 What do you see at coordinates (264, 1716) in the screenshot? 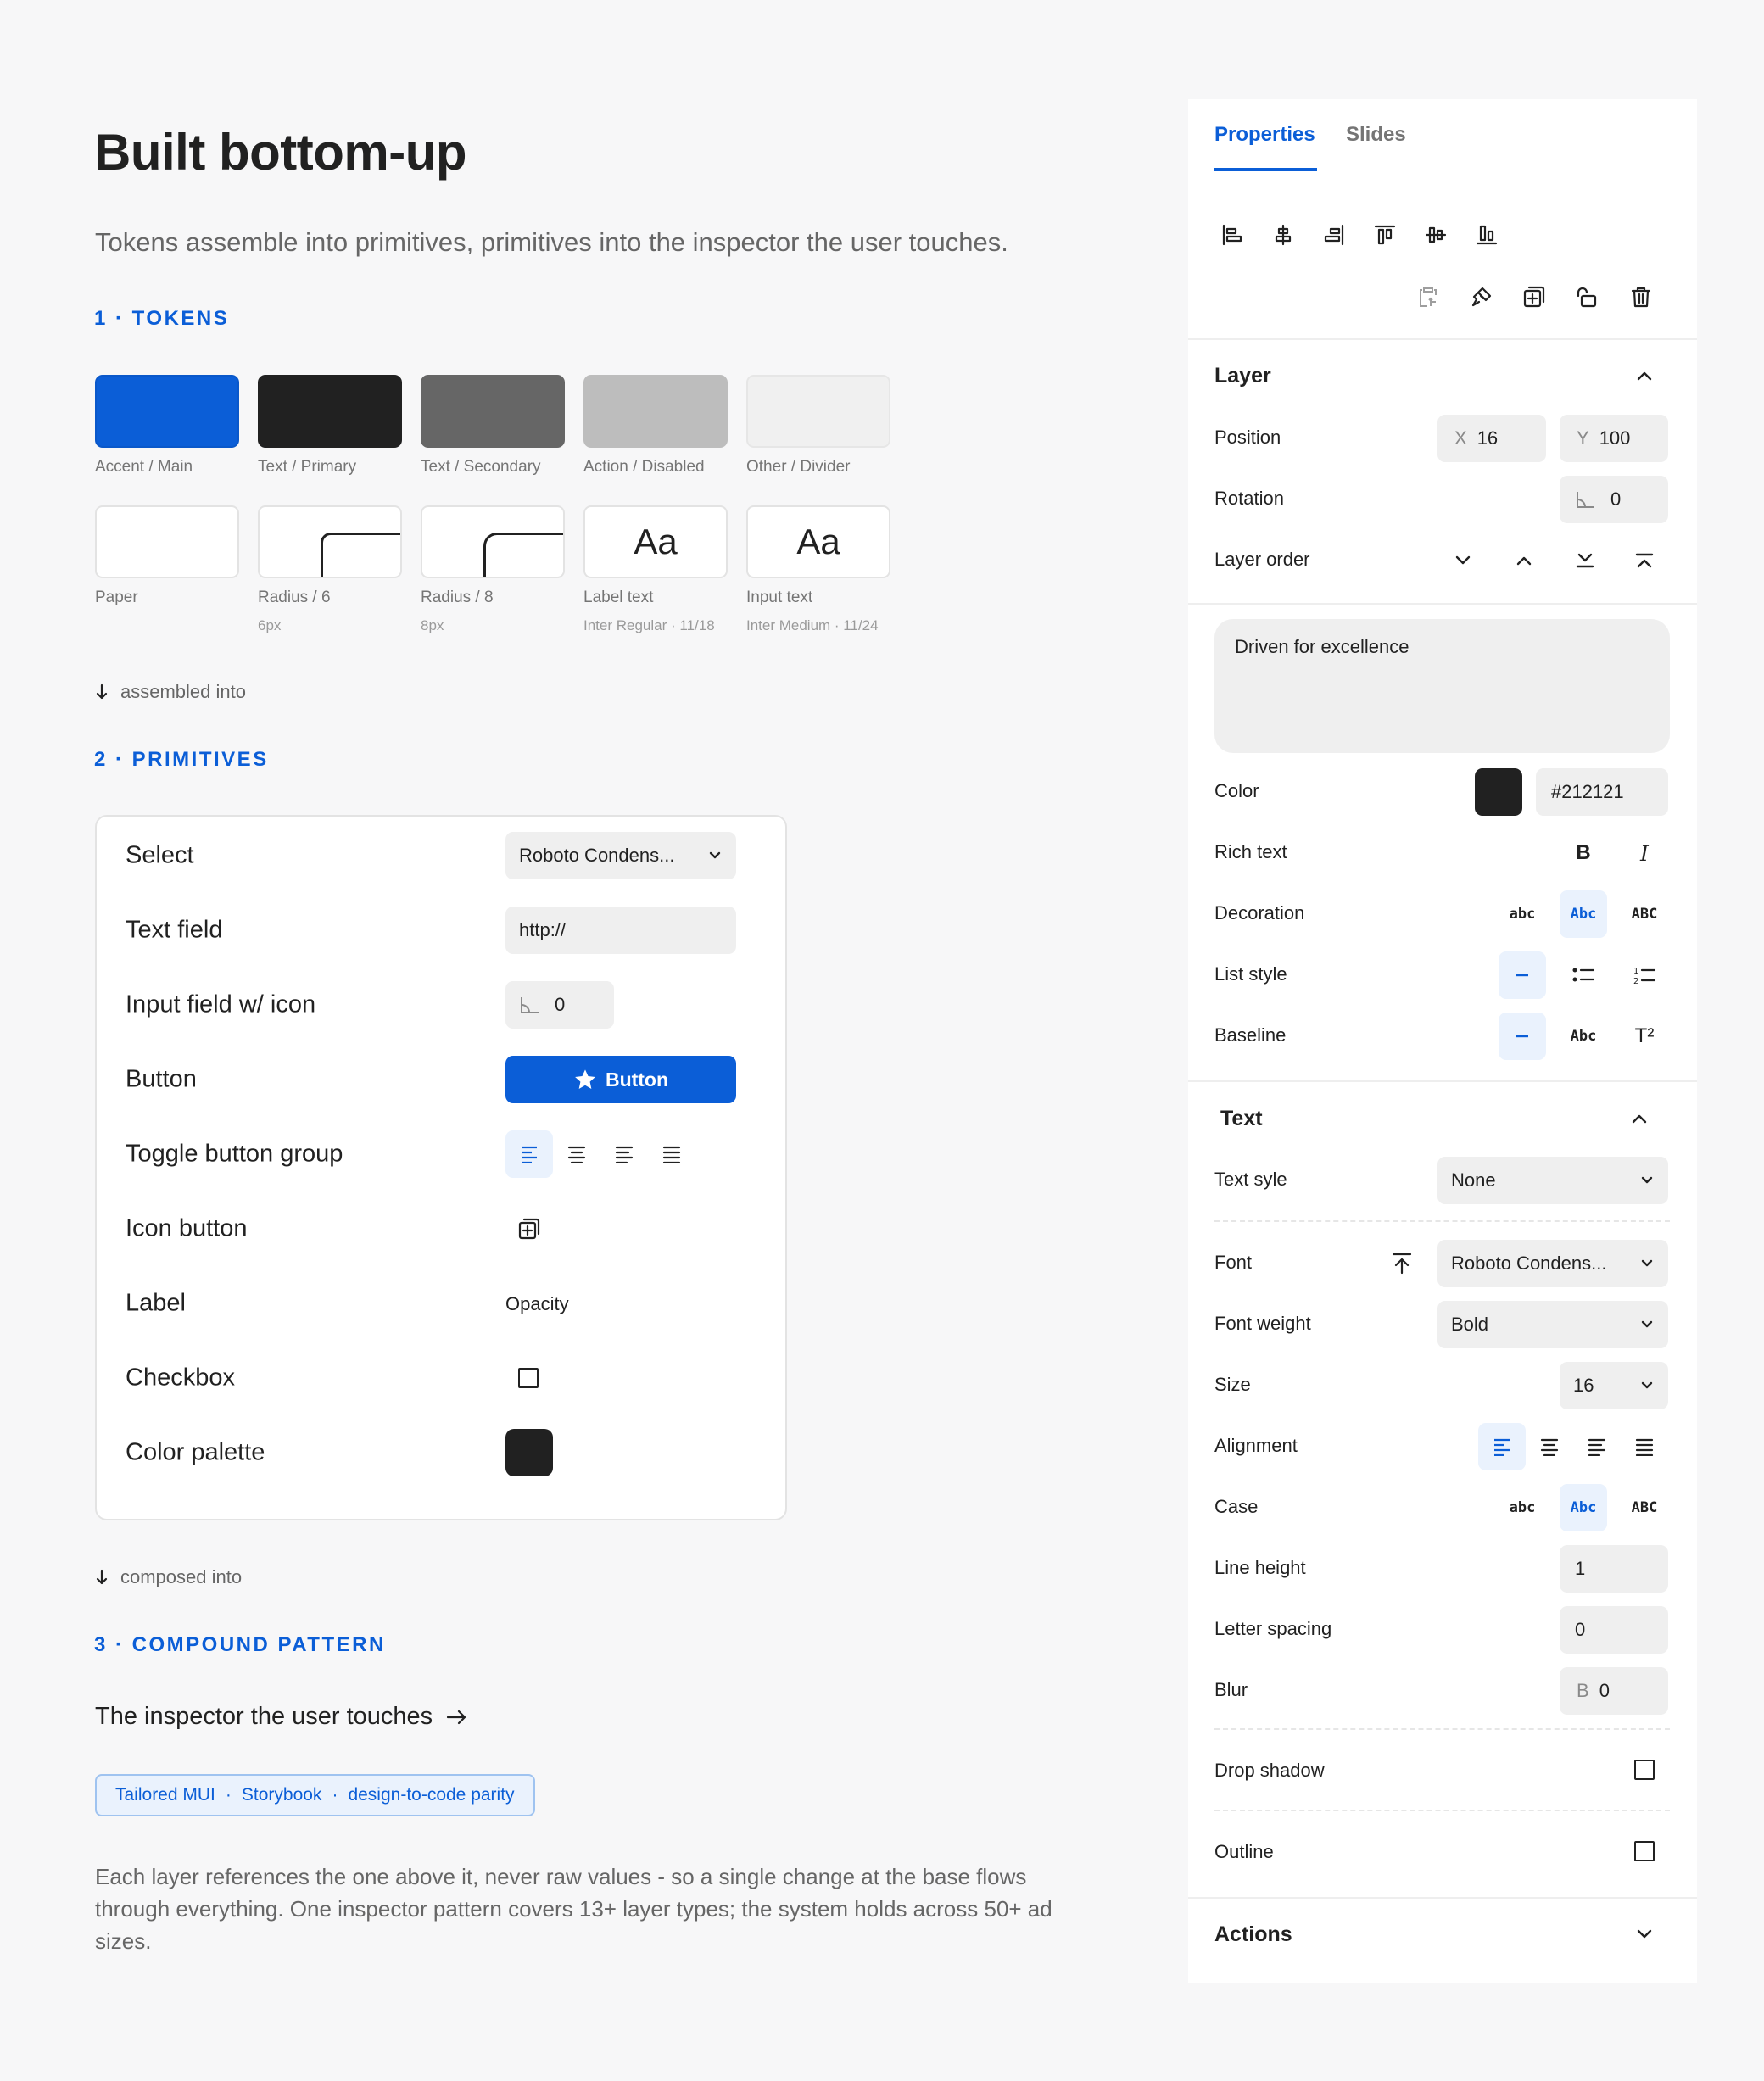
I see `inspector-link-text: The inspector the user touches` at bounding box center [264, 1716].